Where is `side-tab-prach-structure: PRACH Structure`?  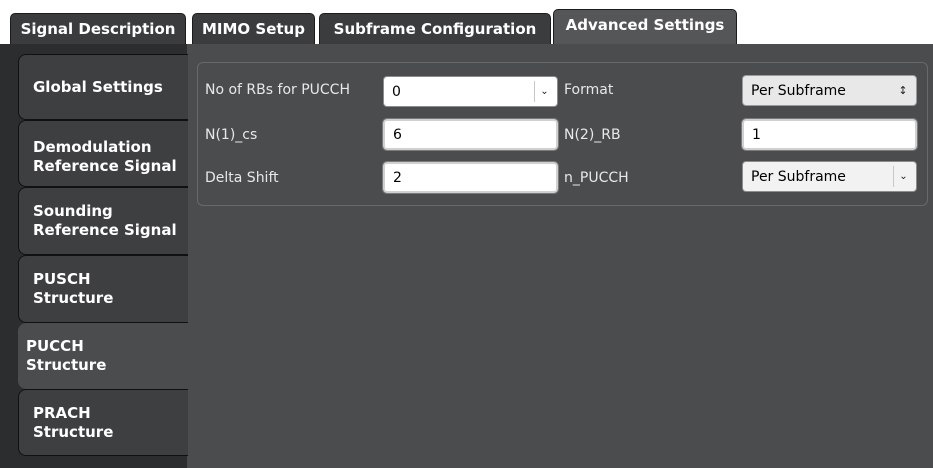
side-tab-prach-structure: PRACH Structure is located at coordinates (103, 422).